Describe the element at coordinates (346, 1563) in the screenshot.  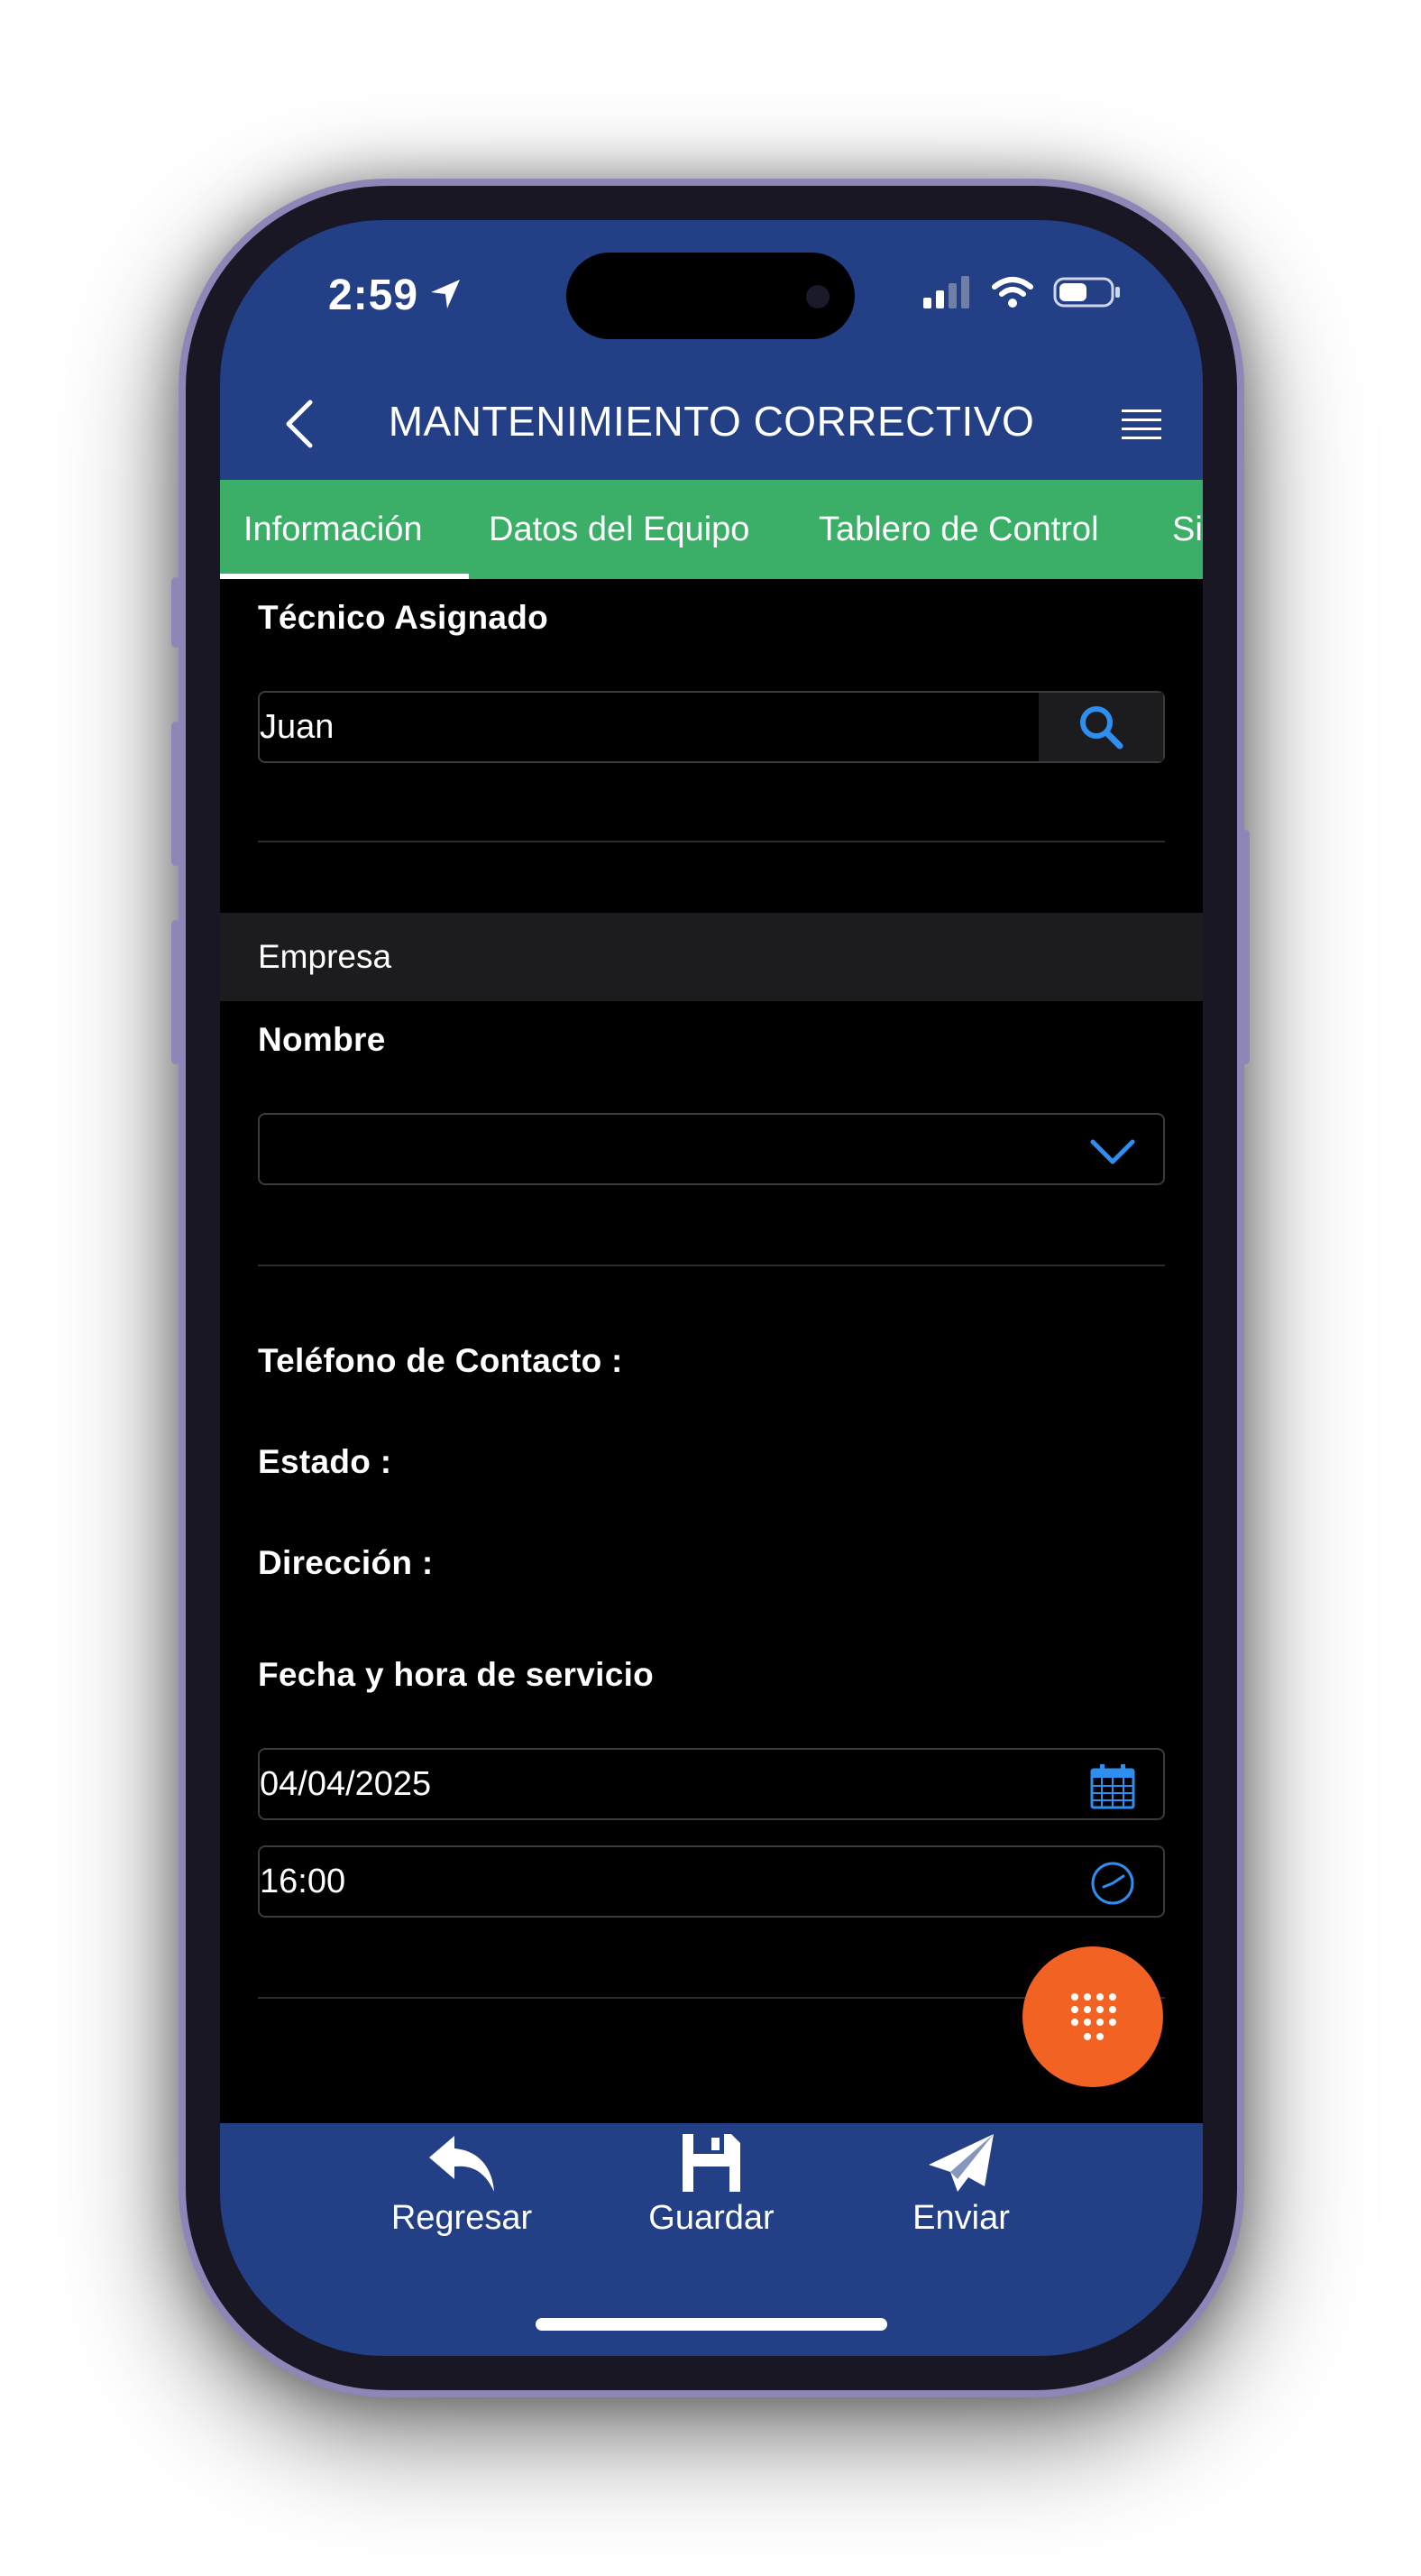
I see `direccion-label: Dirección :` at that location.